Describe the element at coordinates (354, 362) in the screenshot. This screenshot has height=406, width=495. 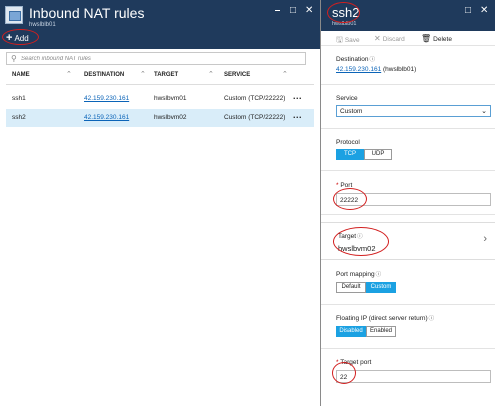
I see `target-port-label: * Target port` at that location.